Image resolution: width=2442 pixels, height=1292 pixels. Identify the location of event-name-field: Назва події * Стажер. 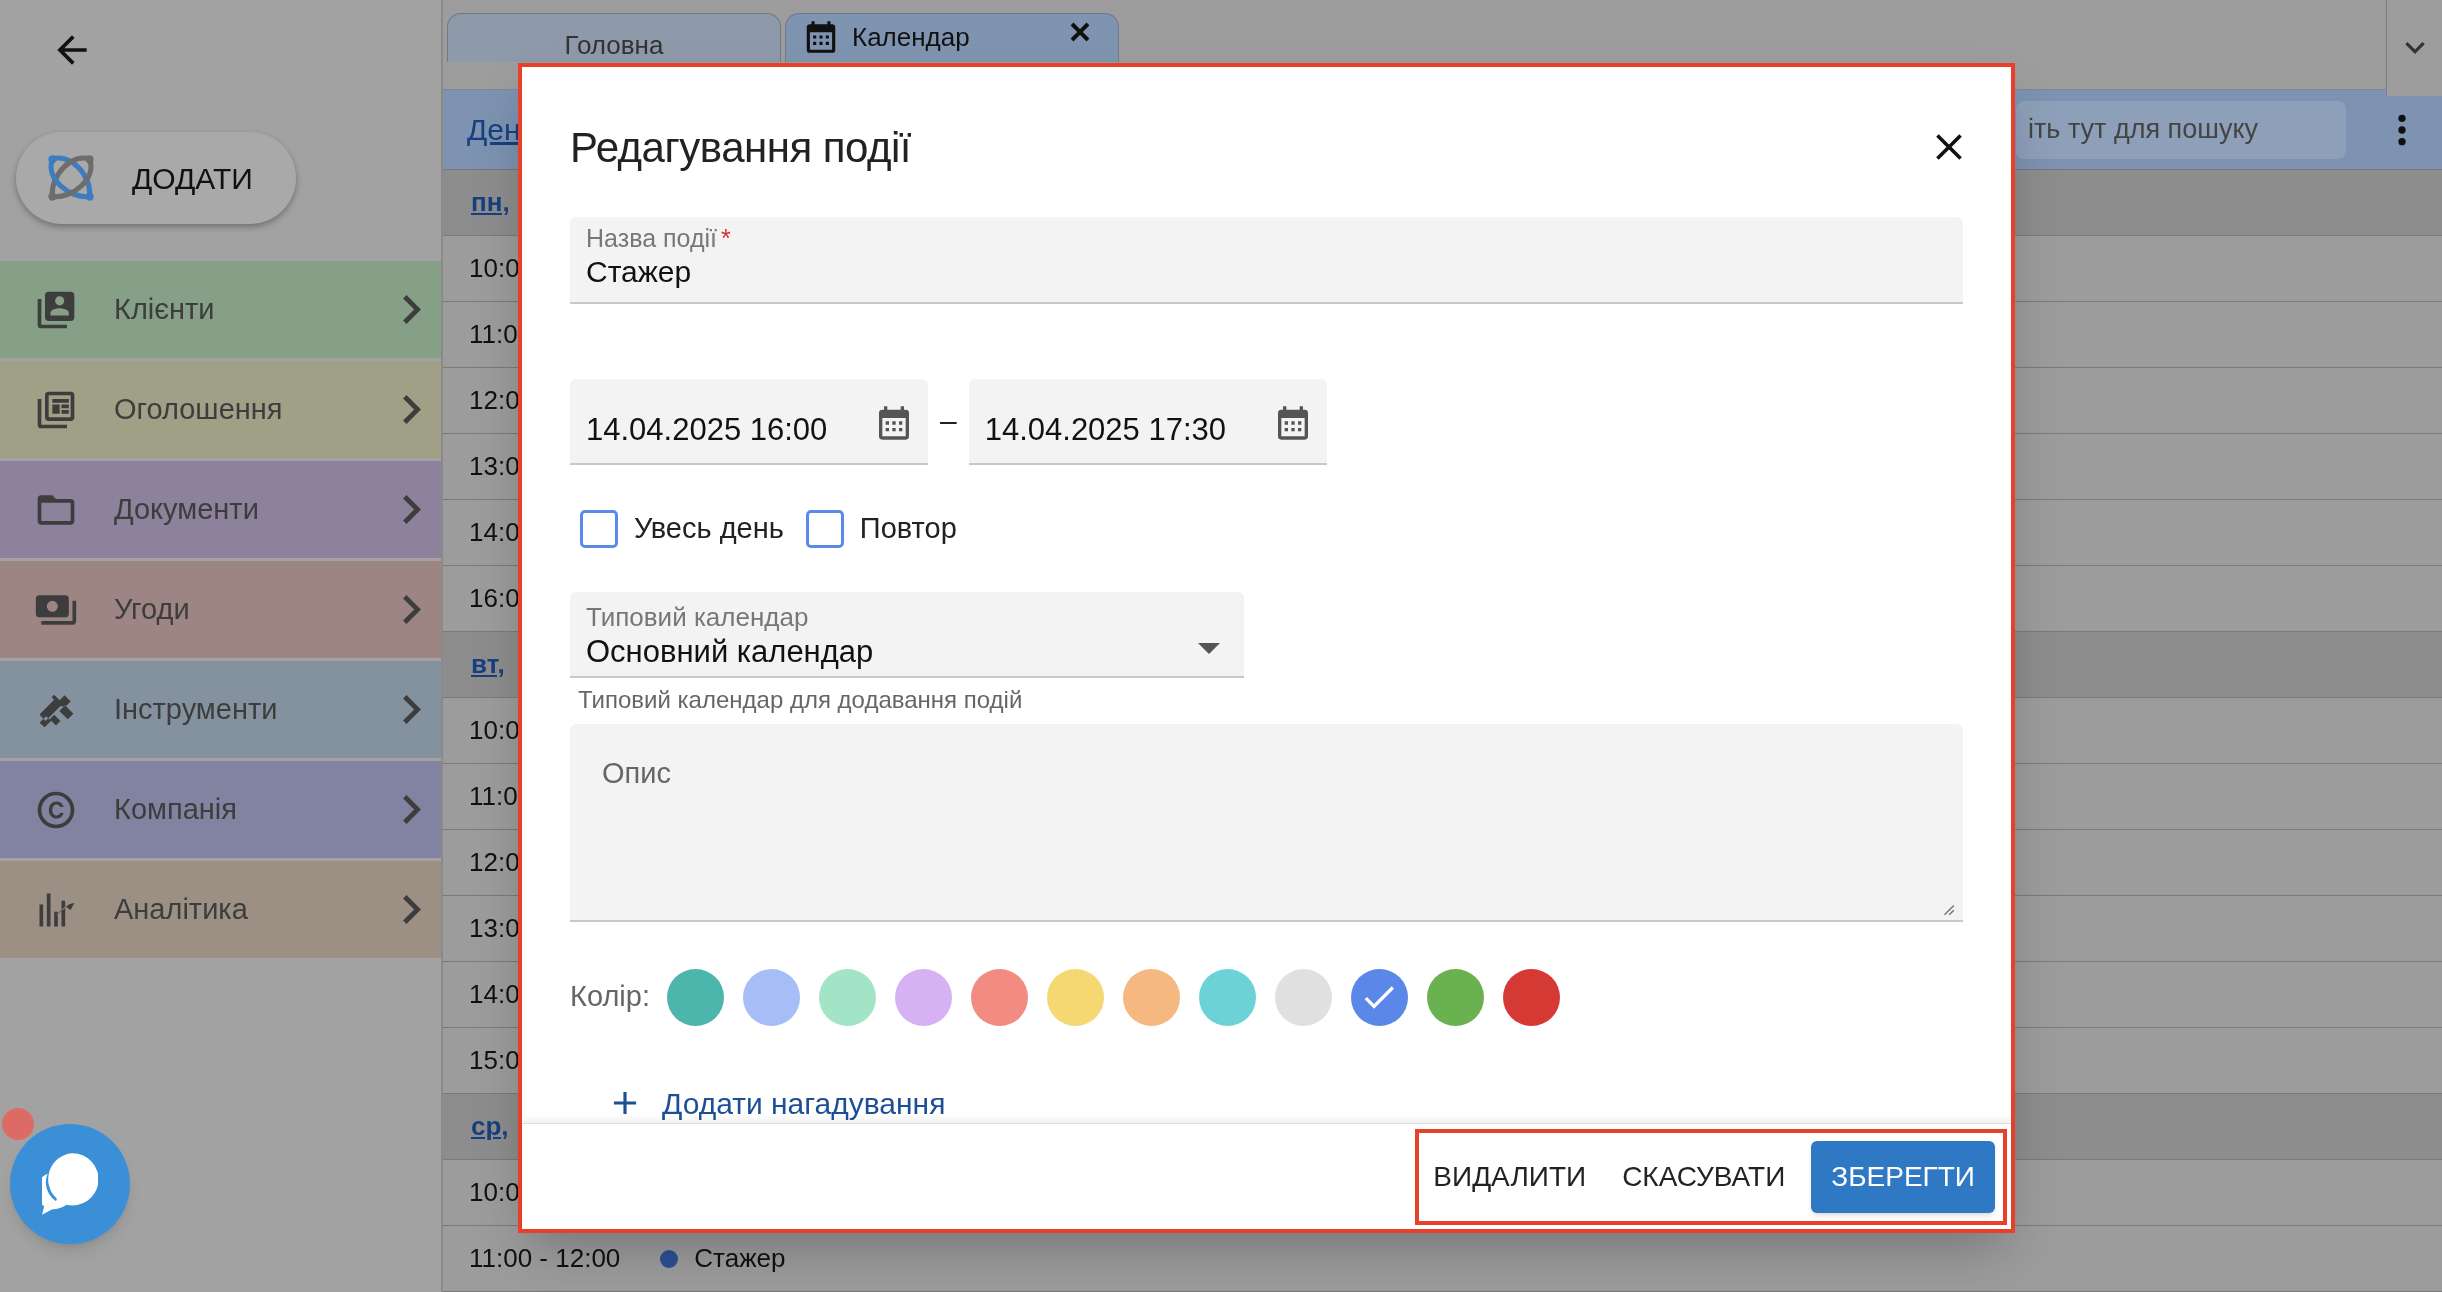
(1266, 260).